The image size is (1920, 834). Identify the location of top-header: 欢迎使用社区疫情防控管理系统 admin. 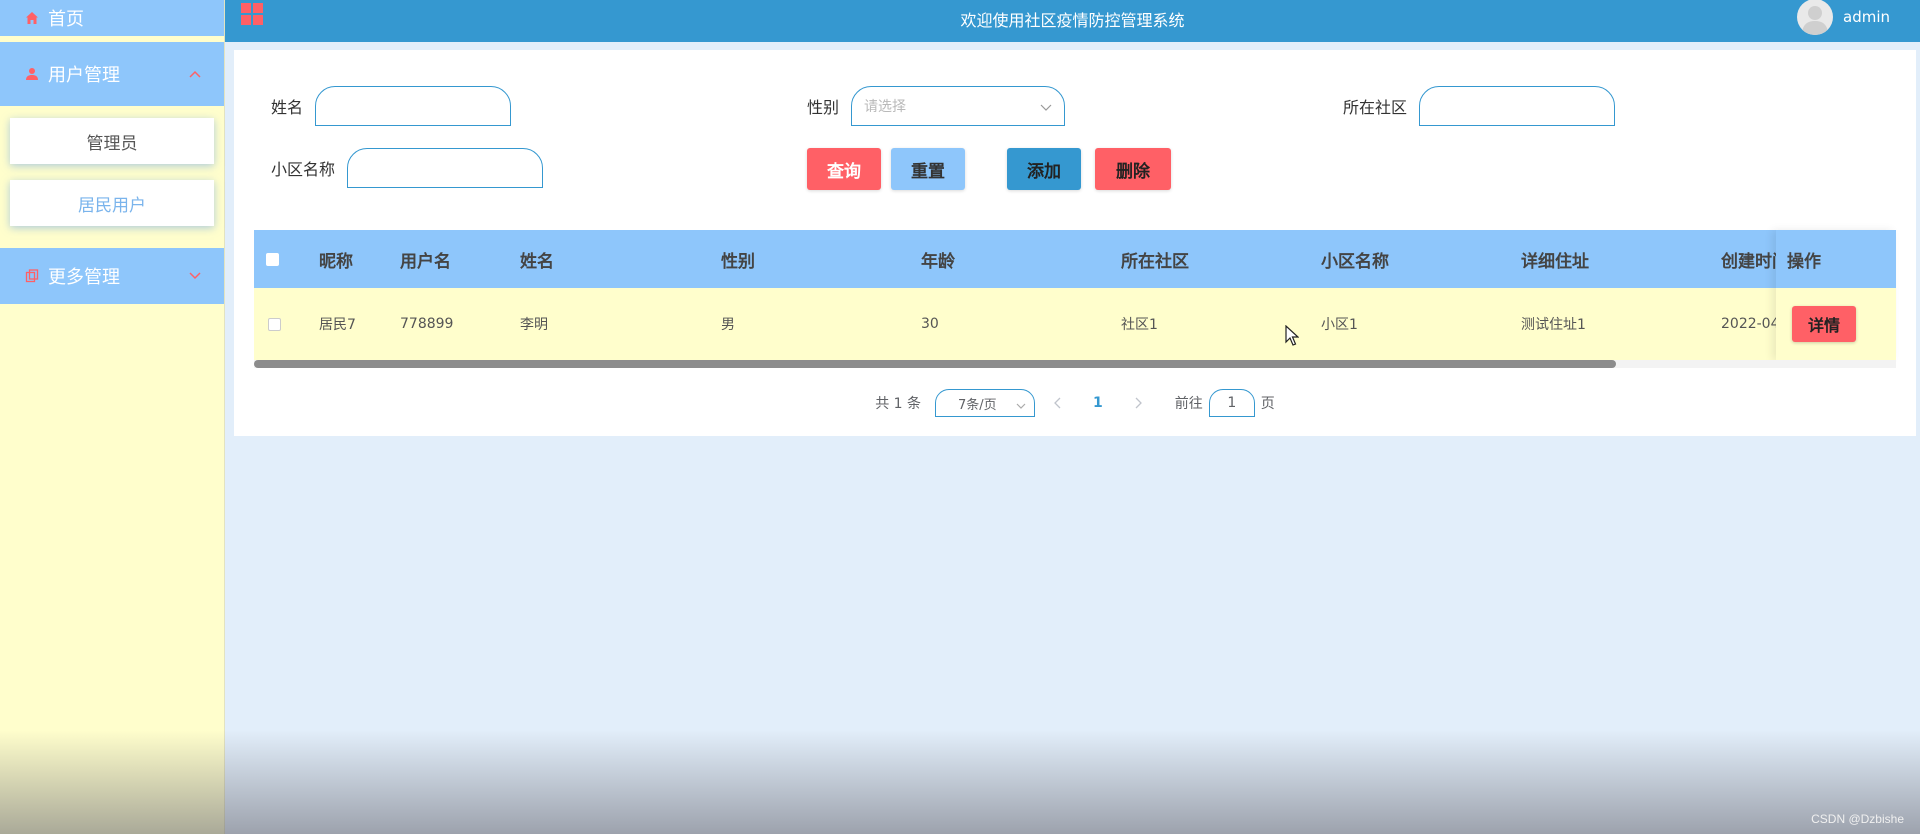
(1072, 21).